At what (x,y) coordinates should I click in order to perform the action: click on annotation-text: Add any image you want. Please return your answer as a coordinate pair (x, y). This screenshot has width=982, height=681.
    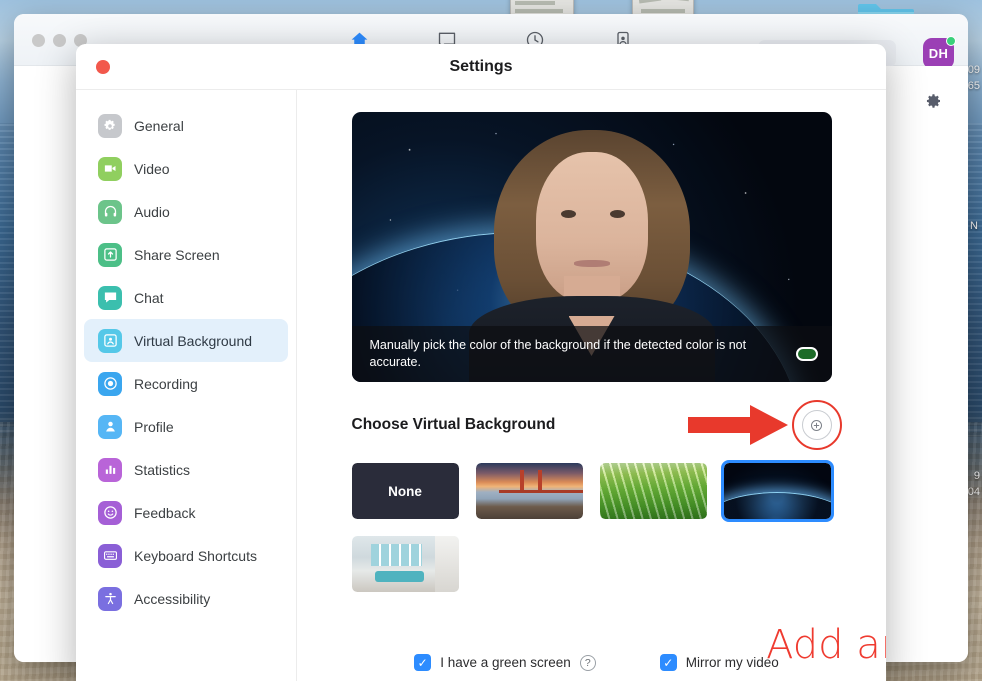
    Looking at the image, I should click on (826, 645).